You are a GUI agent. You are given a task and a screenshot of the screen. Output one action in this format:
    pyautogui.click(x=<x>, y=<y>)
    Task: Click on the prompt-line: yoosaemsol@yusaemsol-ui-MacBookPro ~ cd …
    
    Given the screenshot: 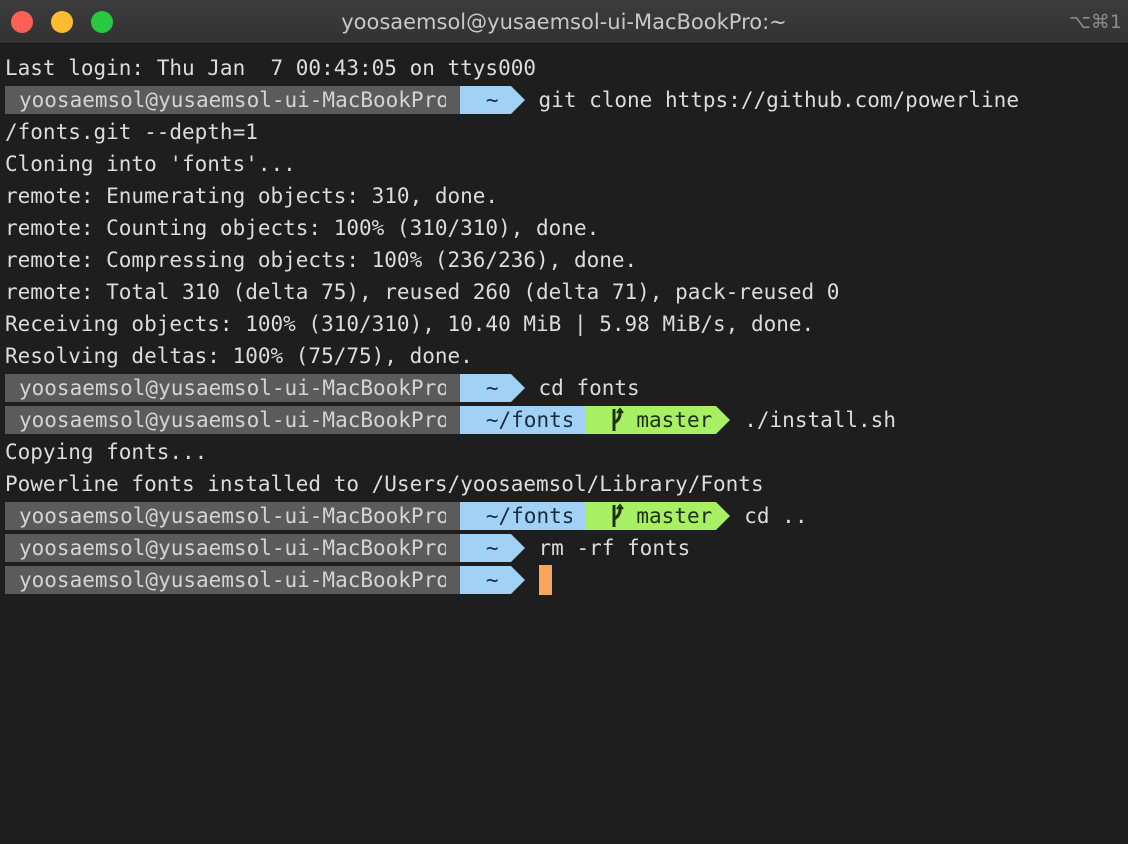 What is the action you would take?
    pyautogui.click(x=566, y=388)
    